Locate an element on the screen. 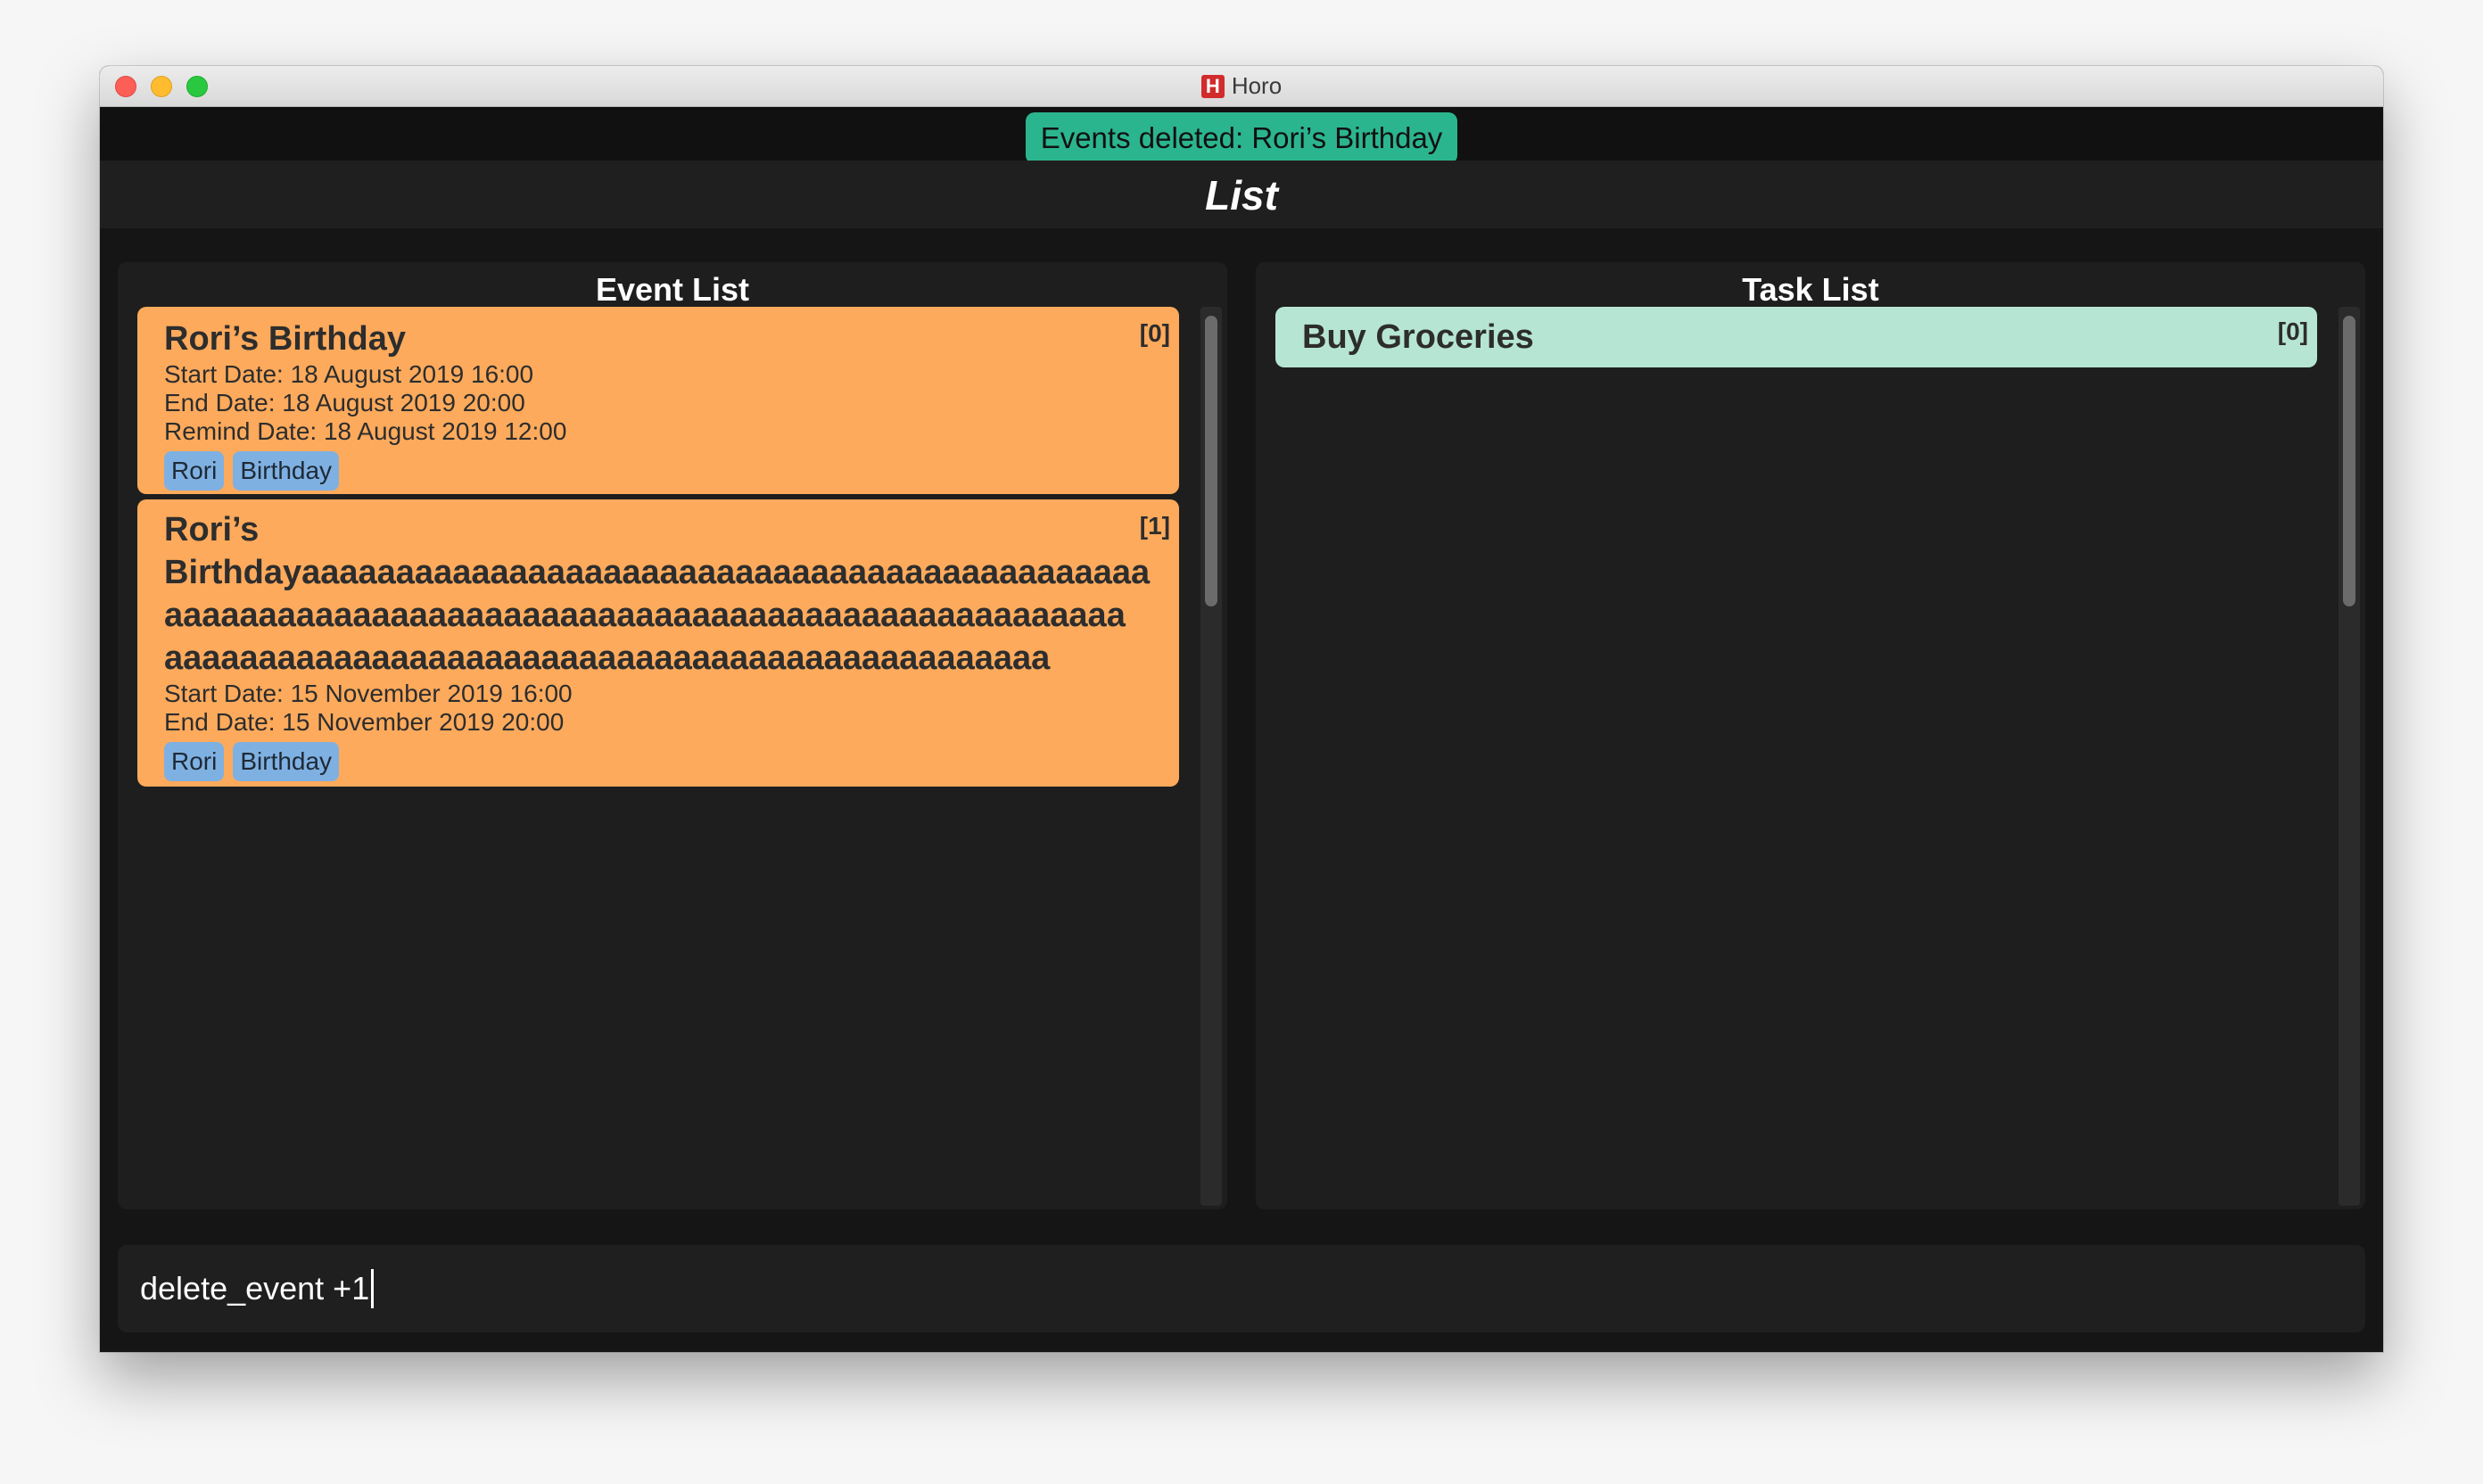 This screenshot has width=2483, height=1484. event-name: Rori’s Birthday is located at coordinates (285, 339).